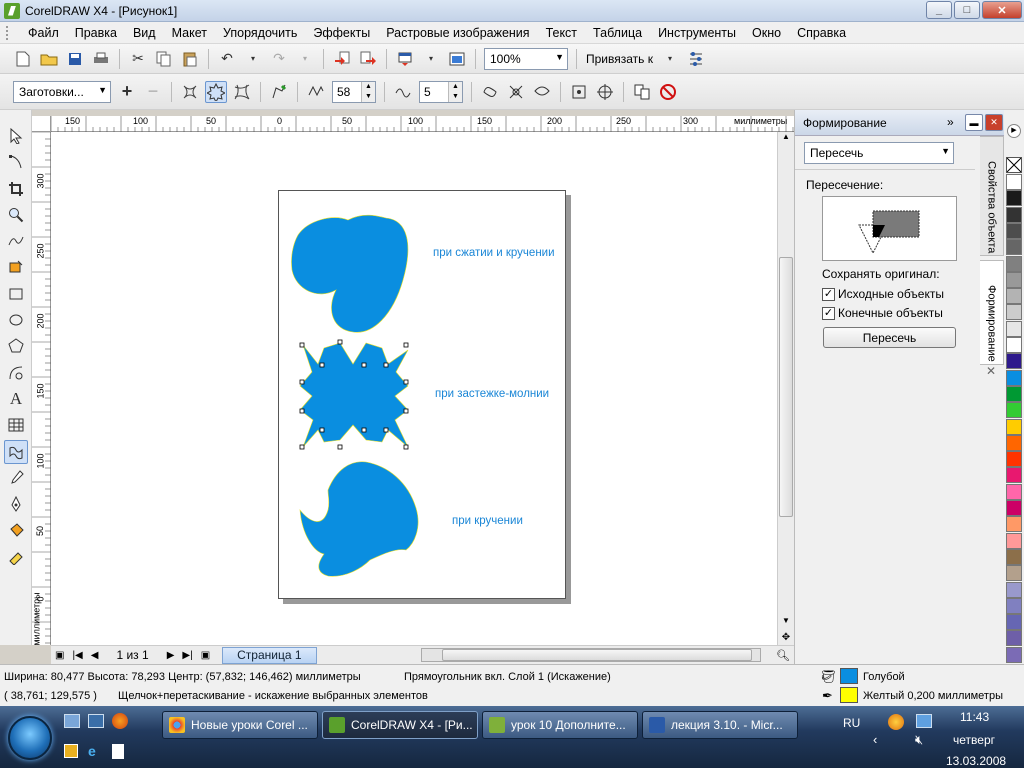  Describe the element at coordinates (16, 373) in the screenshot. I see `basic-shapes-tool-icon` at that location.